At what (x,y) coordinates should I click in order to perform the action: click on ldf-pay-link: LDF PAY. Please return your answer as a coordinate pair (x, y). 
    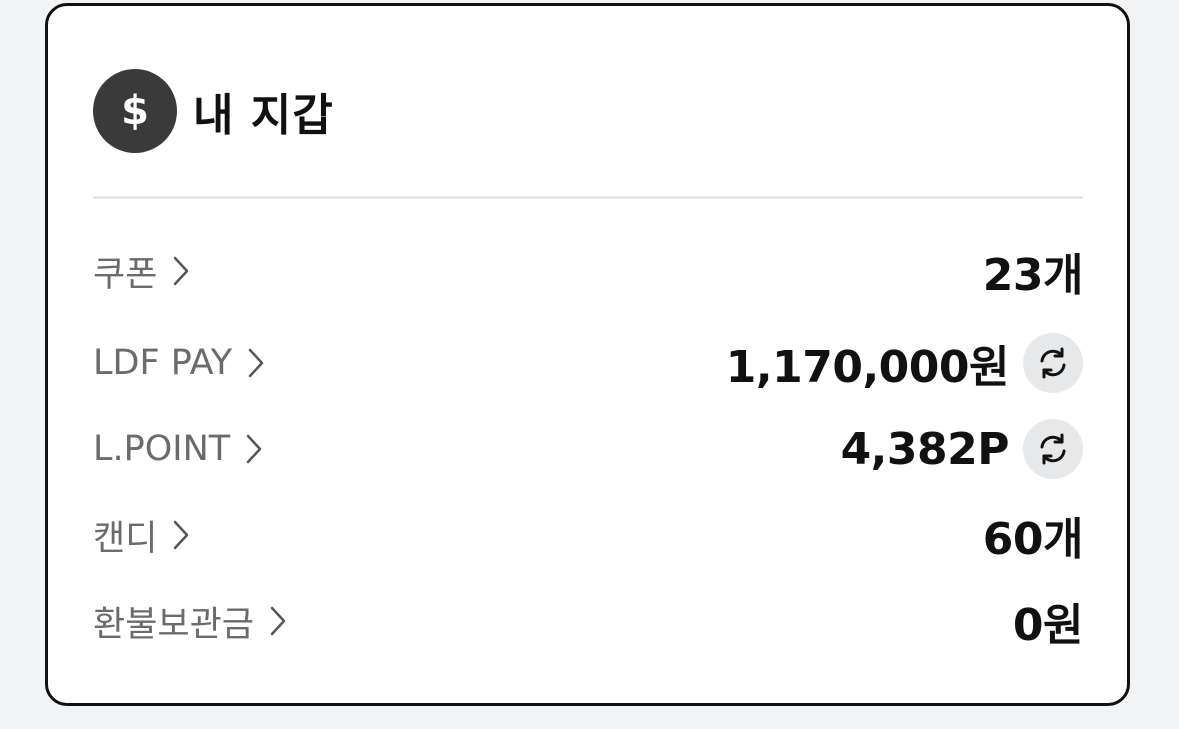
    Looking at the image, I should click on (178, 363).